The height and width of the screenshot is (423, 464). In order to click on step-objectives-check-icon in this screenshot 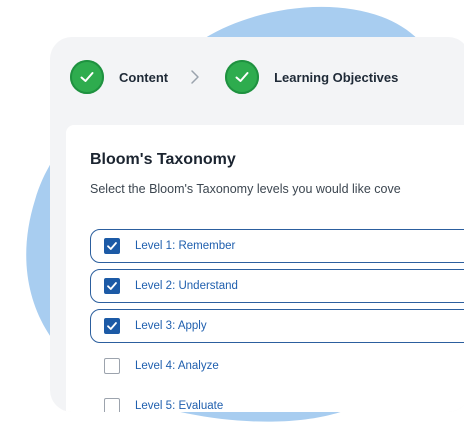, I will do `click(242, 77)`.